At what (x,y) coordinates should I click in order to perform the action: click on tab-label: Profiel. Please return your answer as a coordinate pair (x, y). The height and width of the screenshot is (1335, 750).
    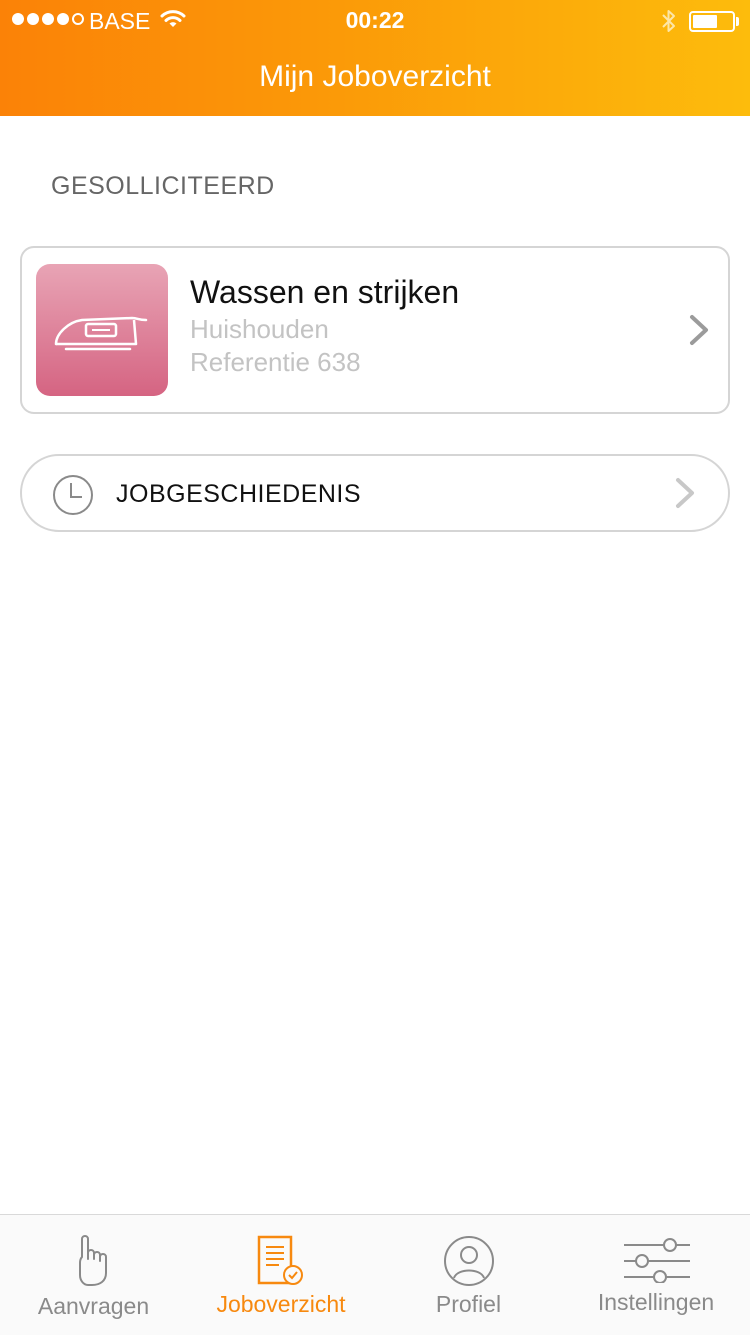
    Looking at the image, I should click on (468, 1304).